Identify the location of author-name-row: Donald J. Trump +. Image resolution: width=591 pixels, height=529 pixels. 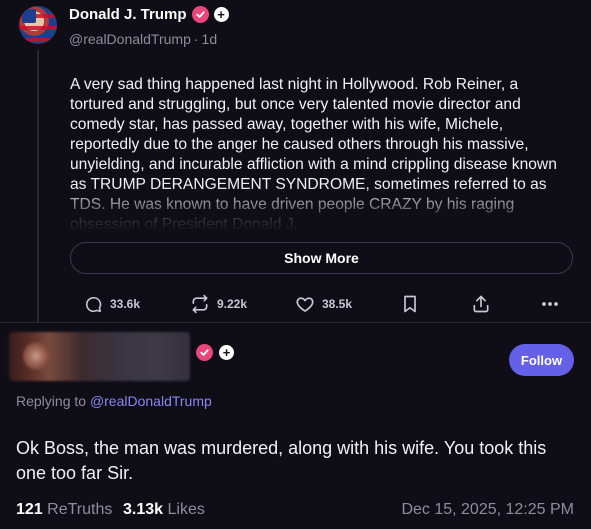
(149, 14).